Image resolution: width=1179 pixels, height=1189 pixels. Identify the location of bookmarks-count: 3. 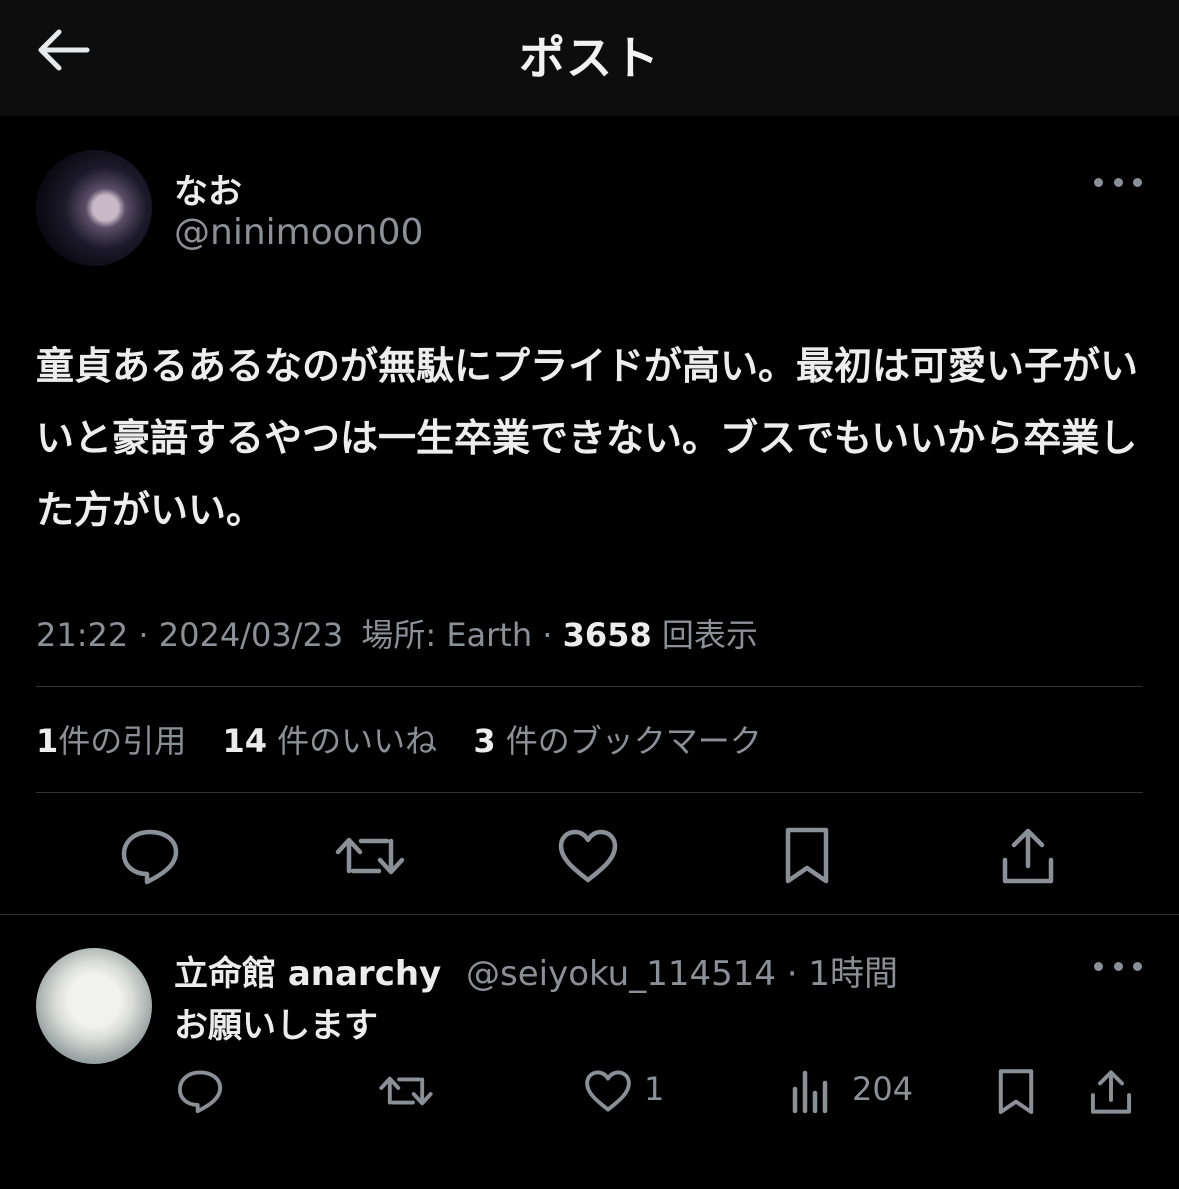
(484, 741).